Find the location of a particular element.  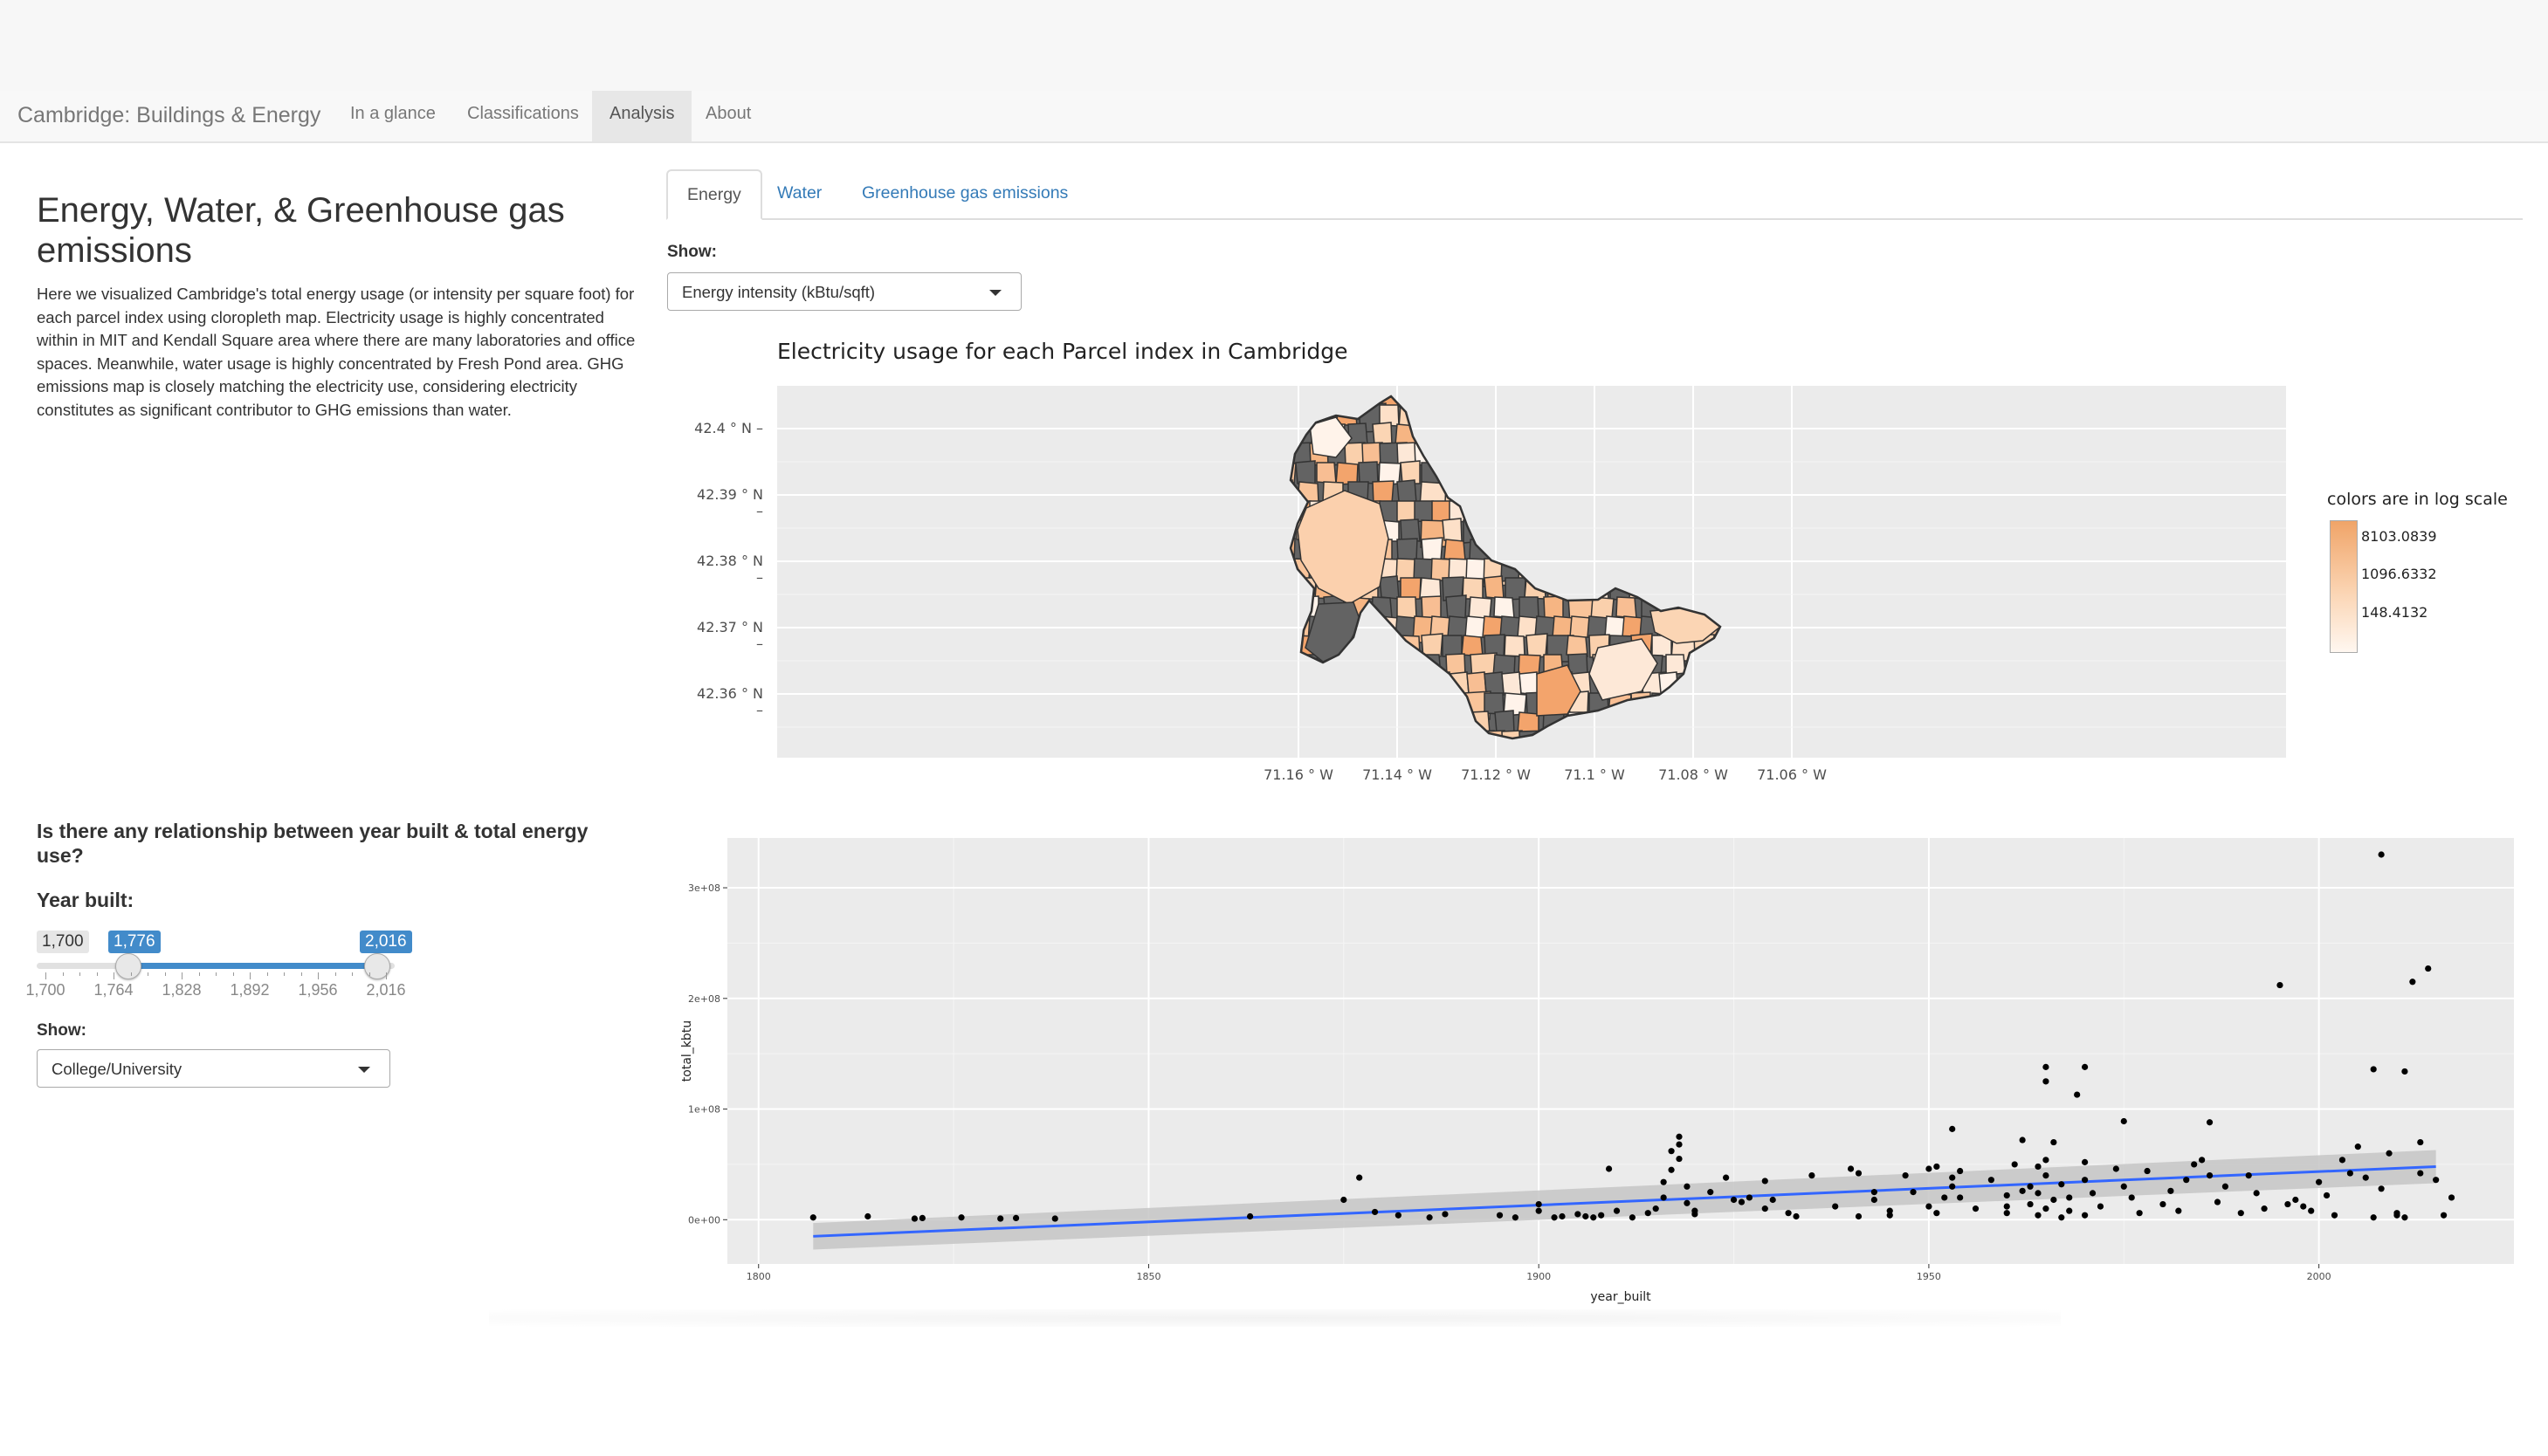

category-select: College/University is located at coordinates (213, 1068).